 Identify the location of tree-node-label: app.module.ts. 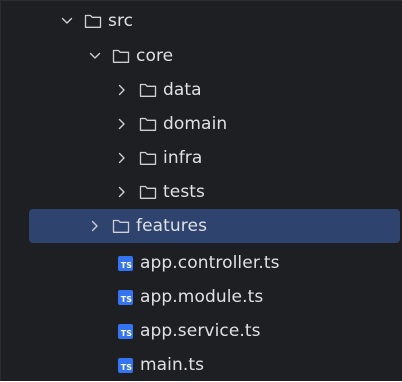
(202, 297).